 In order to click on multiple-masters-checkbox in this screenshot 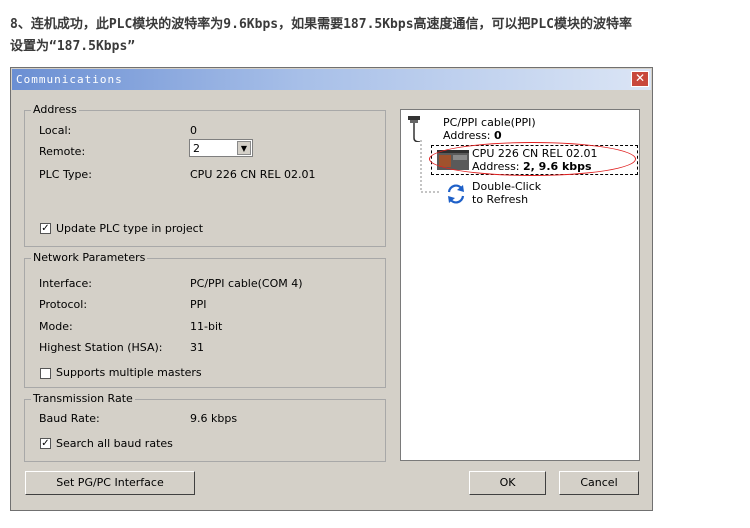, I will do `click(45, 373)`.